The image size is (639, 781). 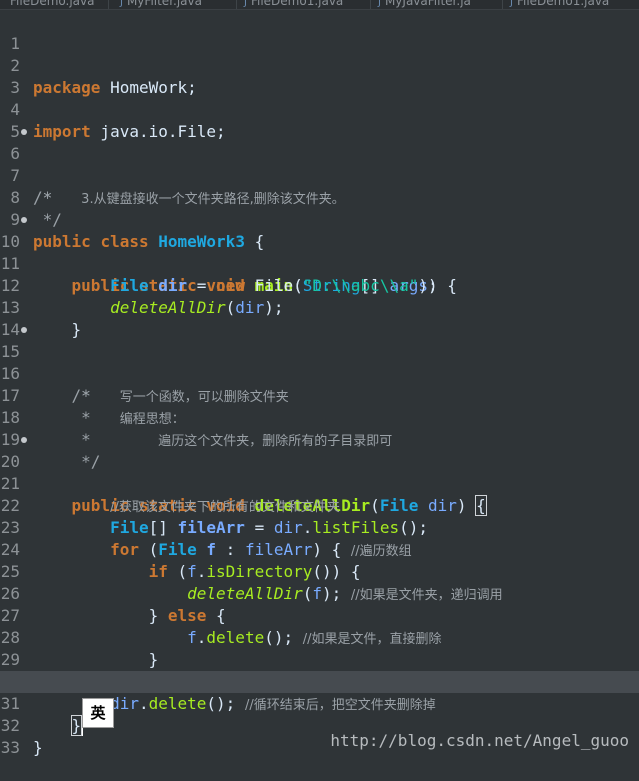 What do you see at coordinates (319, 318) in the screenshot?
I see `code-line: 14` at bounding box center [319, 318].